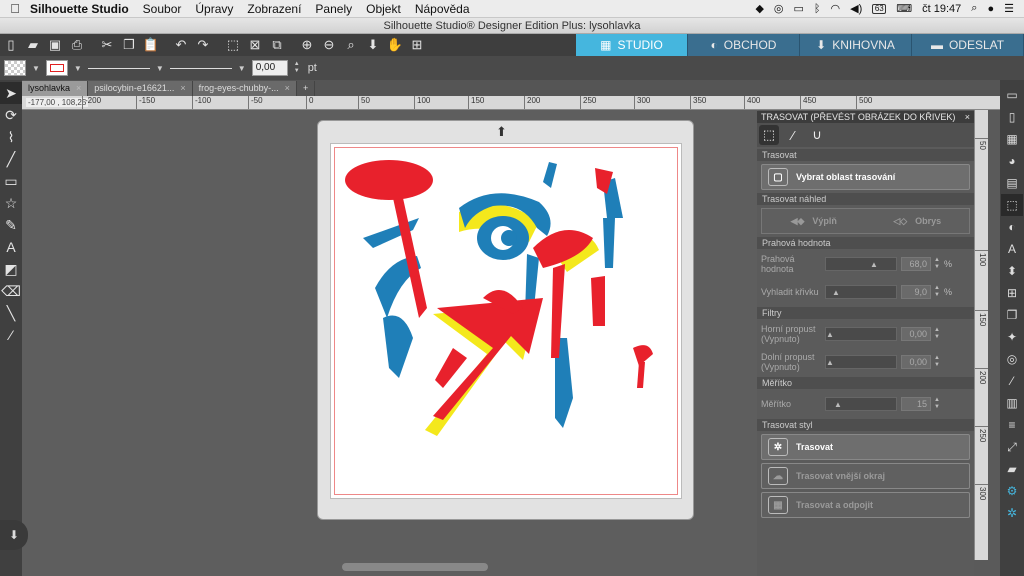  Describe the element at coordinates (938, 334) in the screenshot. I see `highpass-stepper: ▲ ▼` at that location.